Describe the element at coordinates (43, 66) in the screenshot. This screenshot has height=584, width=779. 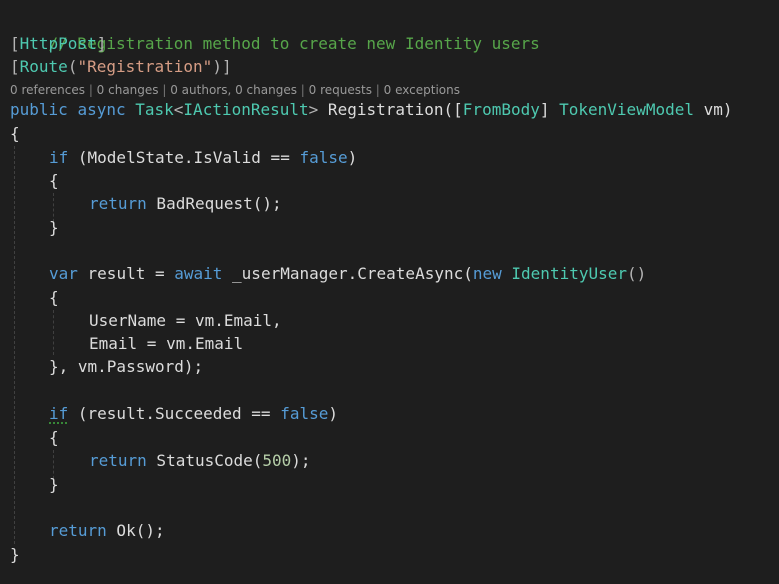
I see `attribute-route: Route` at that location.